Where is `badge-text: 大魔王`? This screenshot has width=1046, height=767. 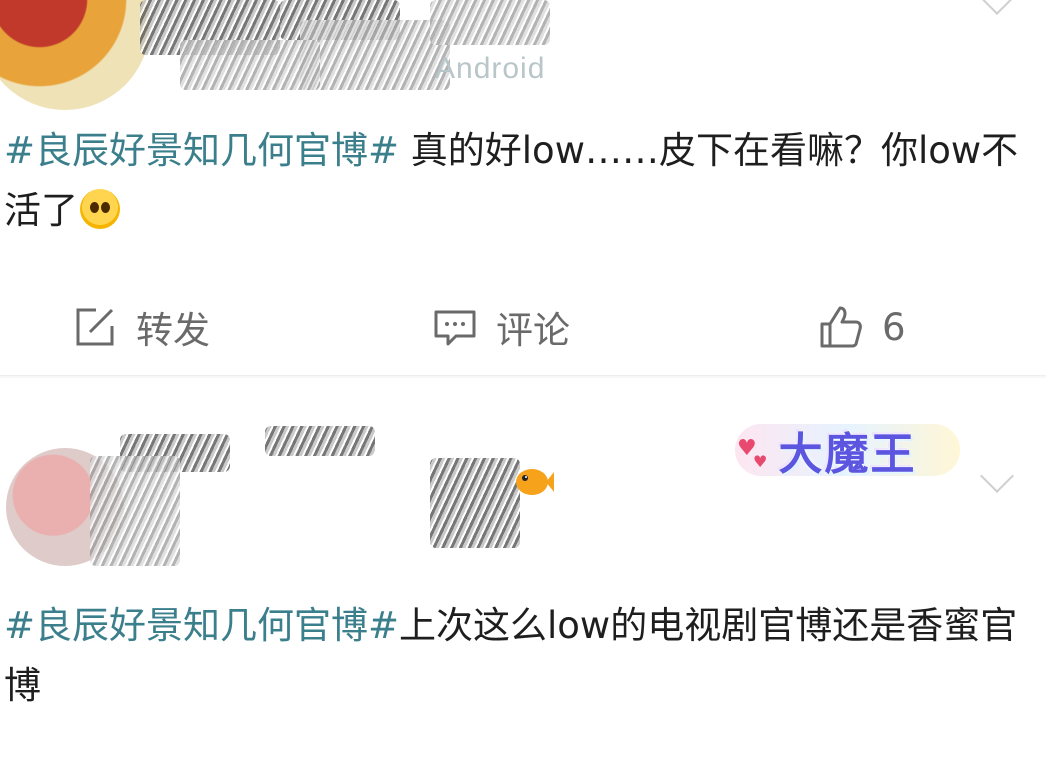
badge-text: 大魔王 is located at coordinates (847, 454).